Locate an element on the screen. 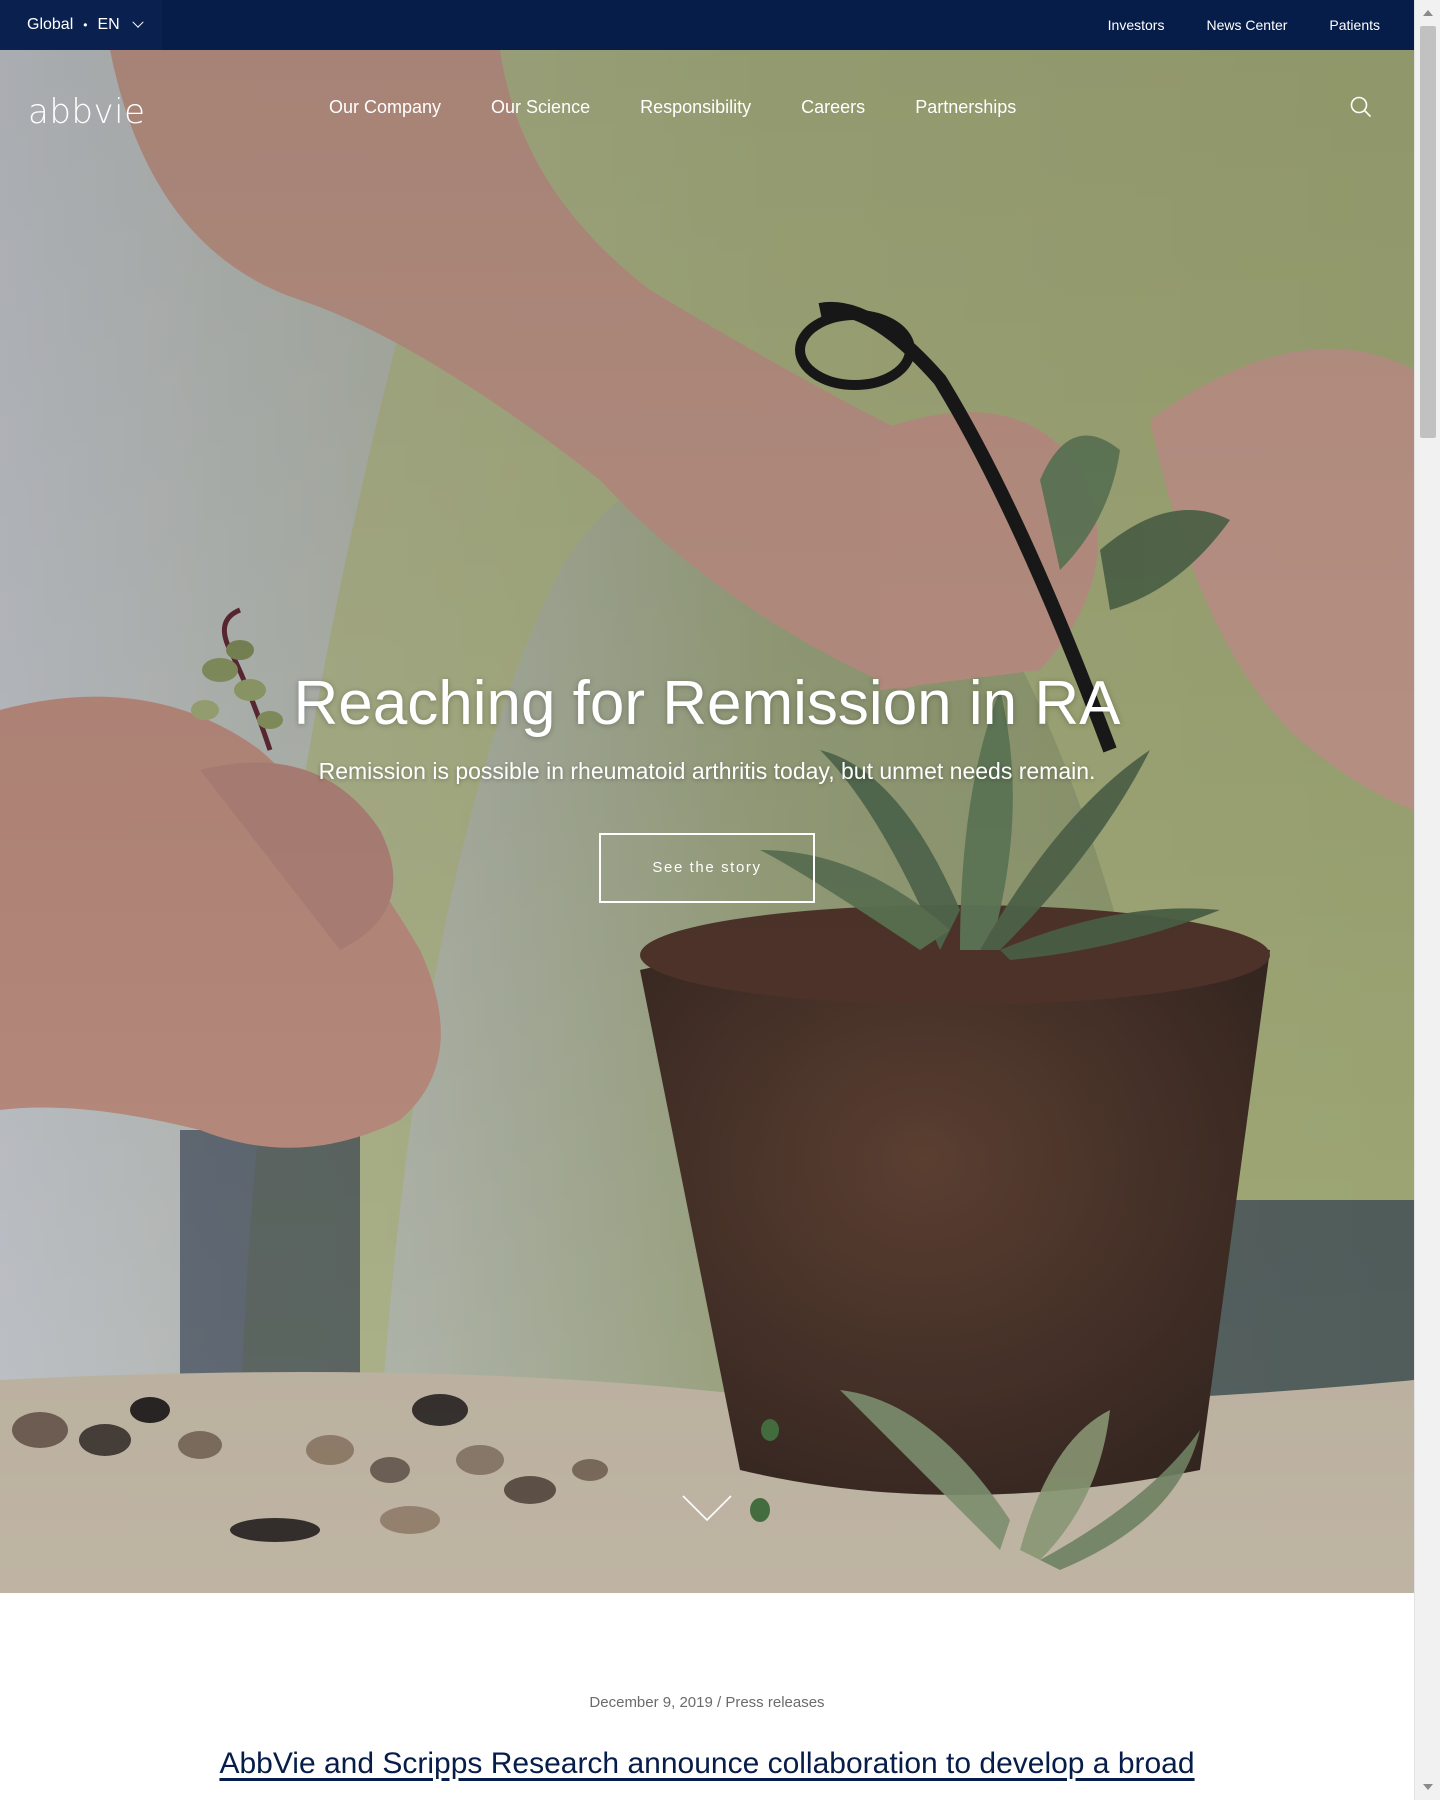 This screenshot has width=1440, height=1800. utility-link-patients: Patients is located at coordinates (1354, 25).